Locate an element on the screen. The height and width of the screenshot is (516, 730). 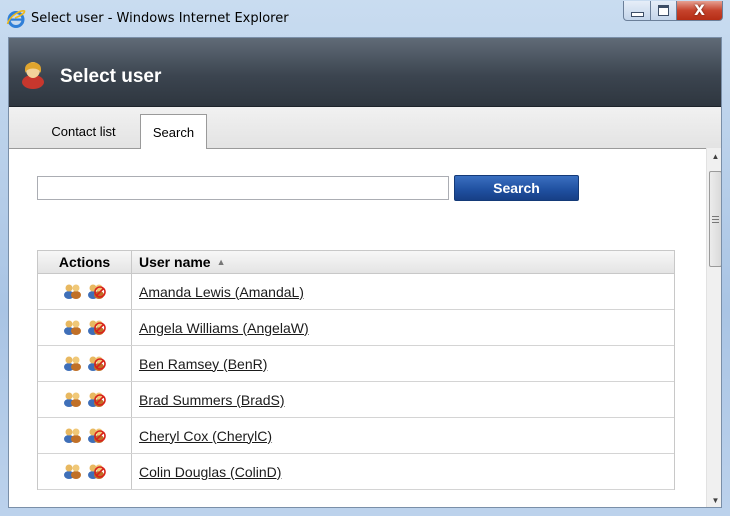
window-controls: X is located at coordinates (673, 12).